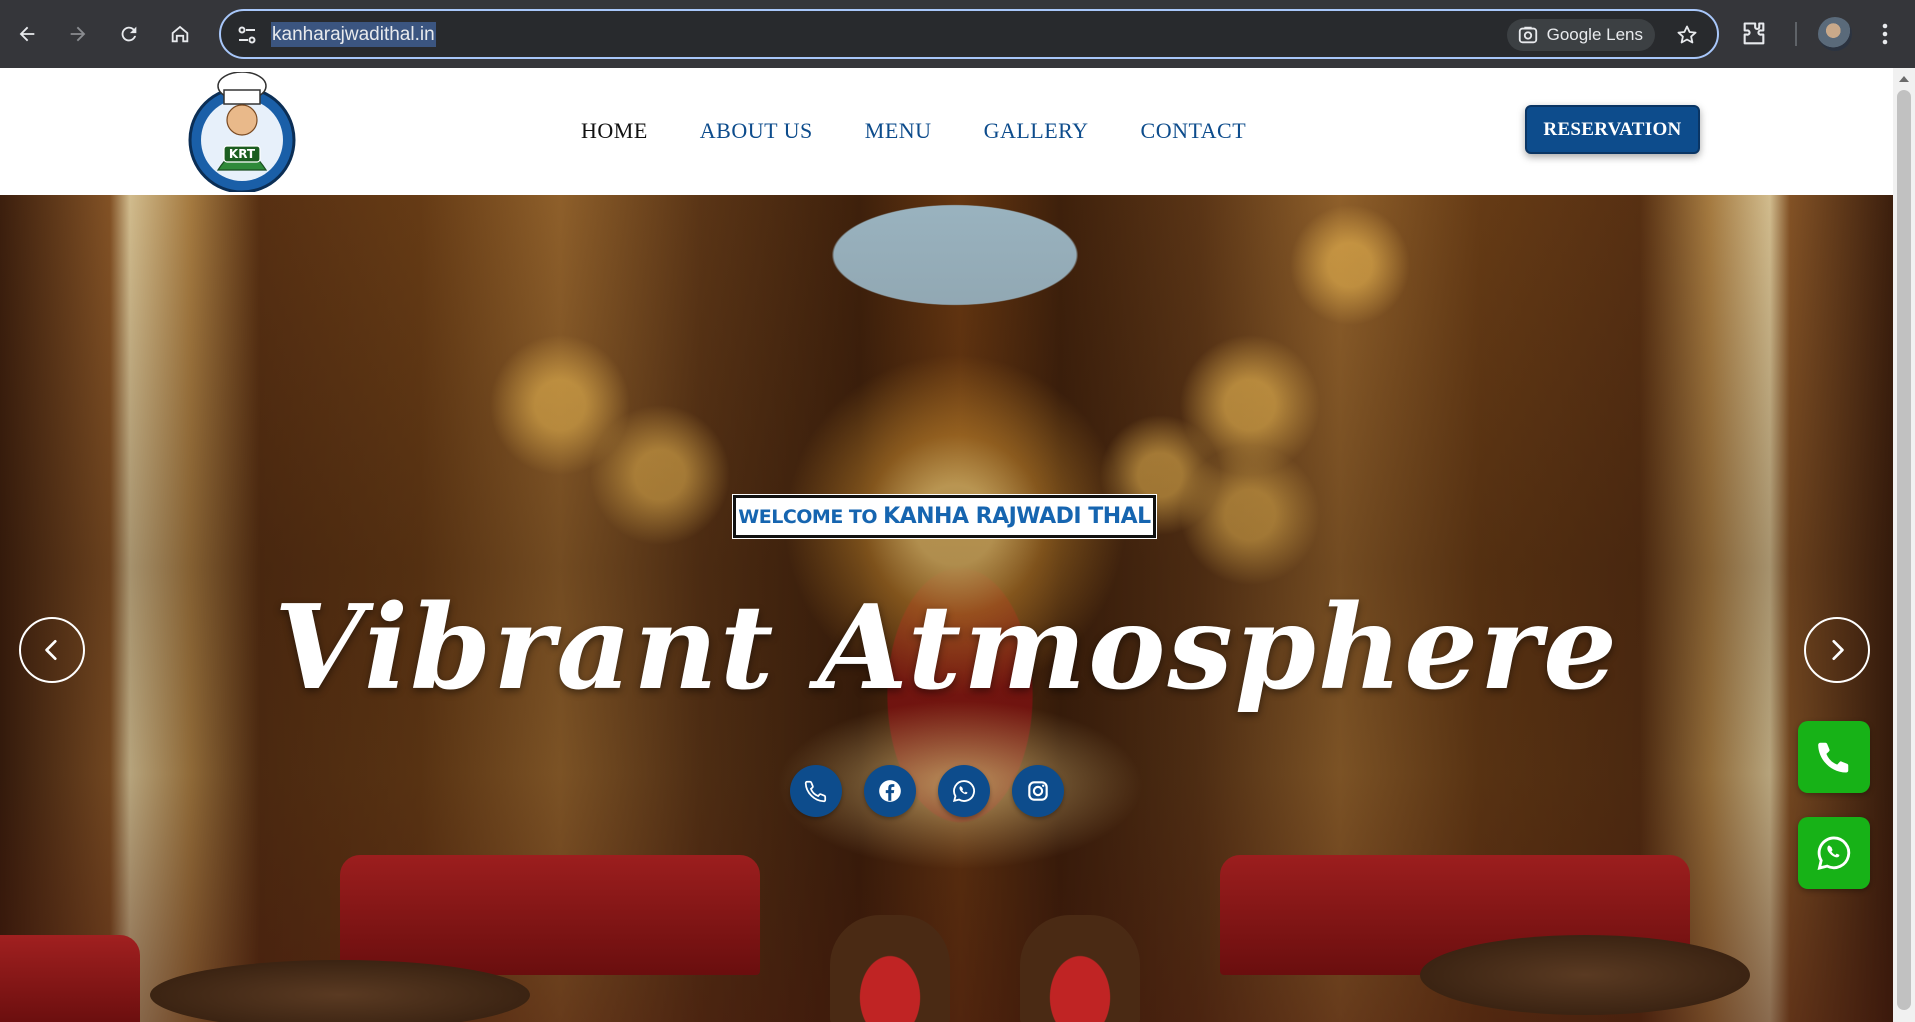 The width and height of the screenshot is (1915, 1022). What do you see at coordinates (1687, 35) in the screenshot?
I see `bookmark-star-icon` at bounding box center [1687, 35].